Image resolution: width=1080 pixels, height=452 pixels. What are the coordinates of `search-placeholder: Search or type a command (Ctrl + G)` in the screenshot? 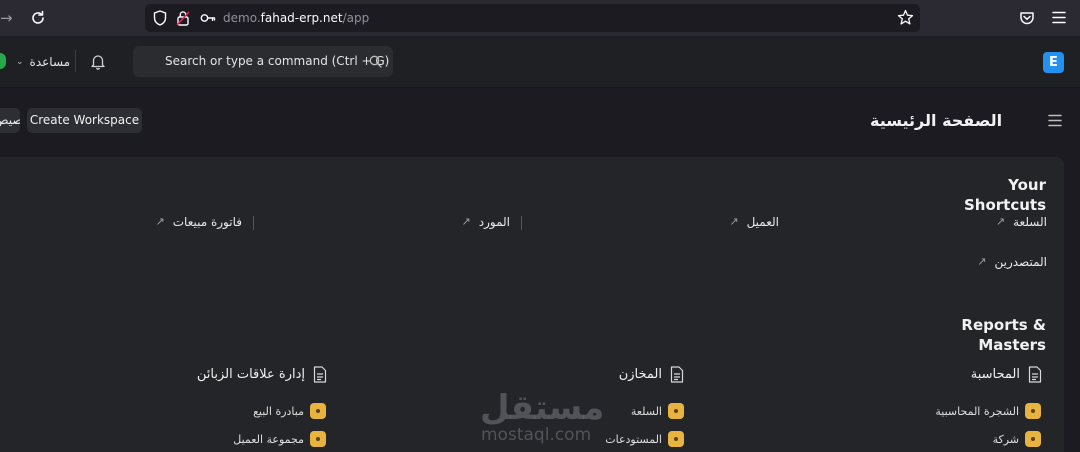 It's located at (277, 61).